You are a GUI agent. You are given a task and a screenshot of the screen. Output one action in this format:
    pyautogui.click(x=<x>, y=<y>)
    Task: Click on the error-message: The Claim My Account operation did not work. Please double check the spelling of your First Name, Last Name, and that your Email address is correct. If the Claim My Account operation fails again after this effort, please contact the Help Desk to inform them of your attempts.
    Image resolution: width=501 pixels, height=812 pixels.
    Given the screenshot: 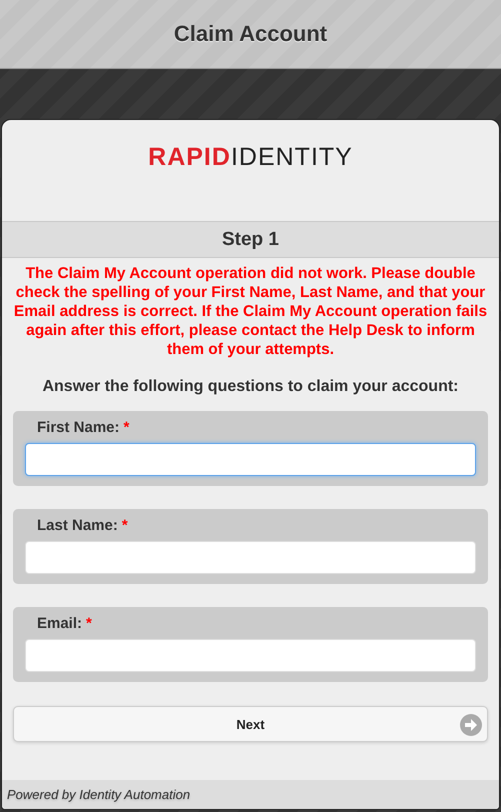 What is the action you would take?
    pyautogui.click(x=250, y=311)
    